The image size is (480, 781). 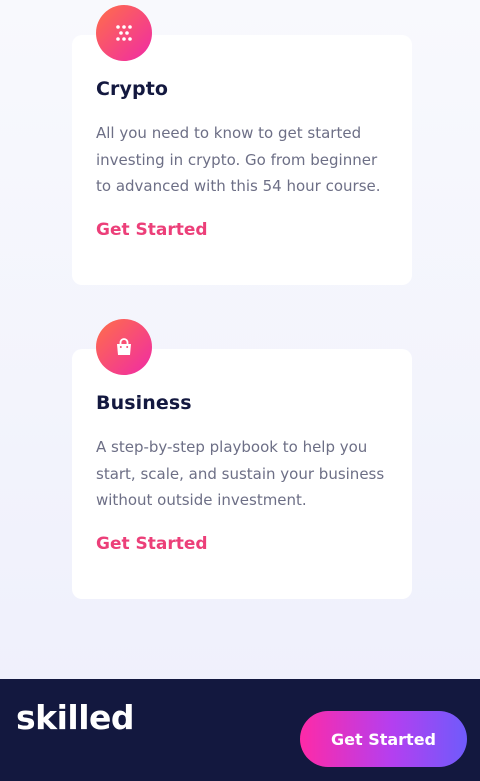 I want to click on shopping-bag-icon, so click(x=124, y=346).